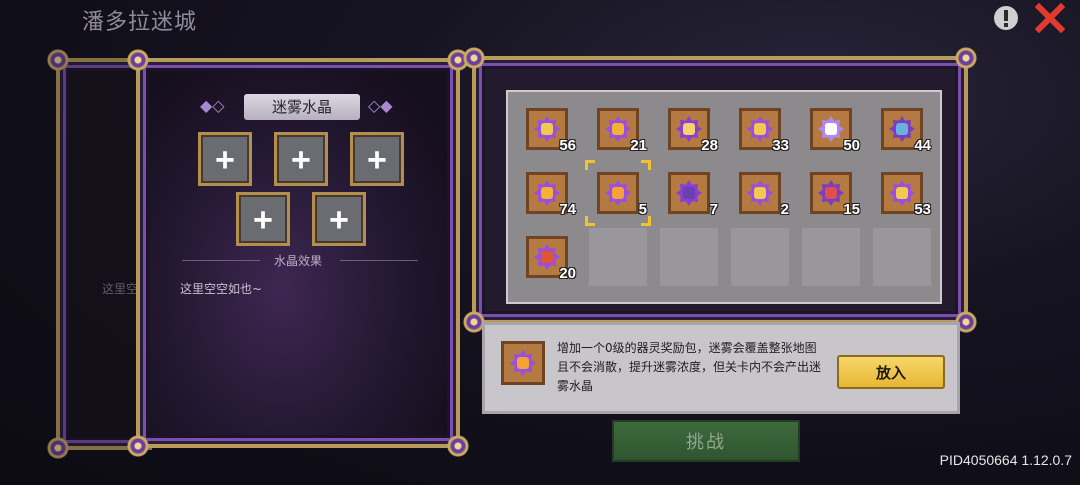  What do you see at coordinates (922, 145) in the screenshot?
I see `item-count: 44` at bounding box center [922, 145].